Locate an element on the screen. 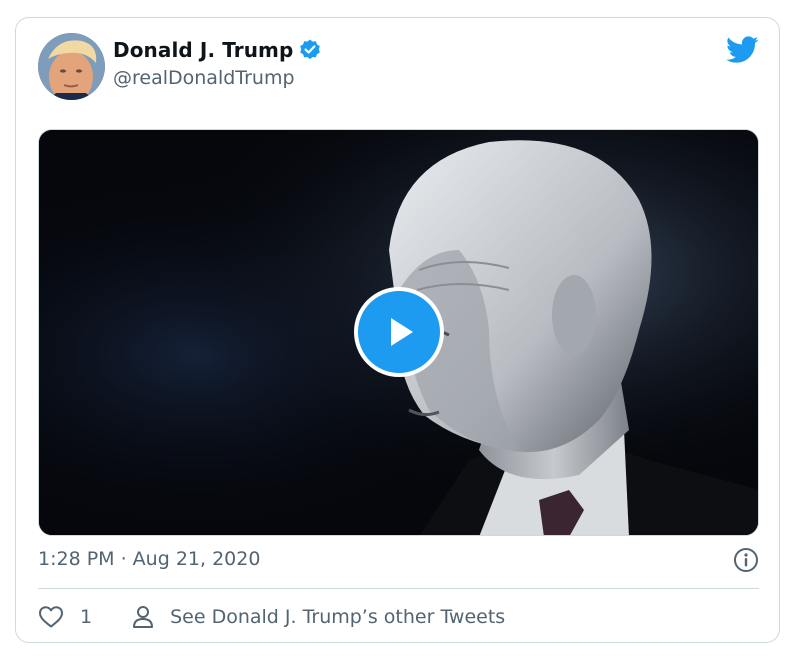  avatar-photo is located at coordinates (71, 66).